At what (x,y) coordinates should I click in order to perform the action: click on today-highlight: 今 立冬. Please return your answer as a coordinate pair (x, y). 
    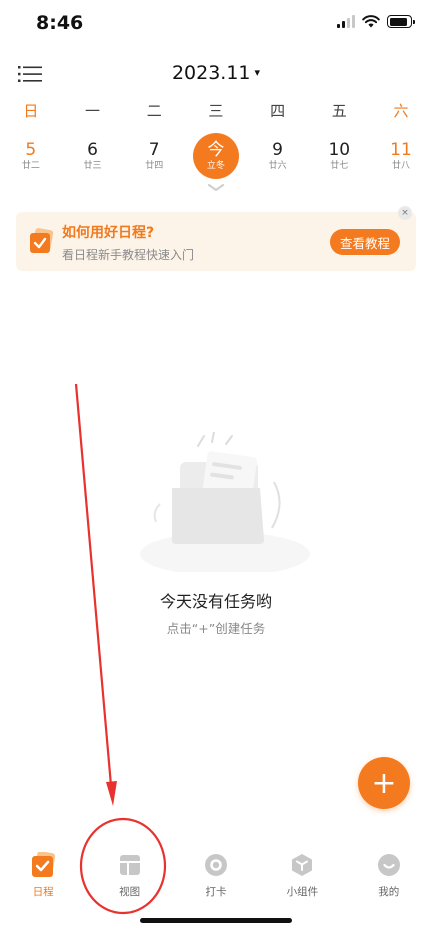
    Looking at the image, I should click on (215, 156).